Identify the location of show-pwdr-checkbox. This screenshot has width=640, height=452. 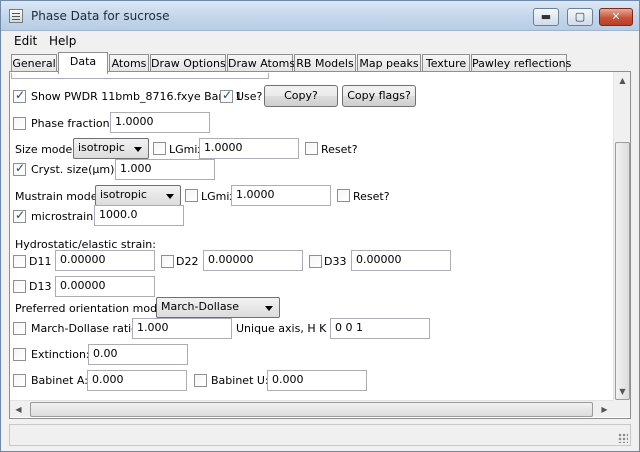
(19, 95).